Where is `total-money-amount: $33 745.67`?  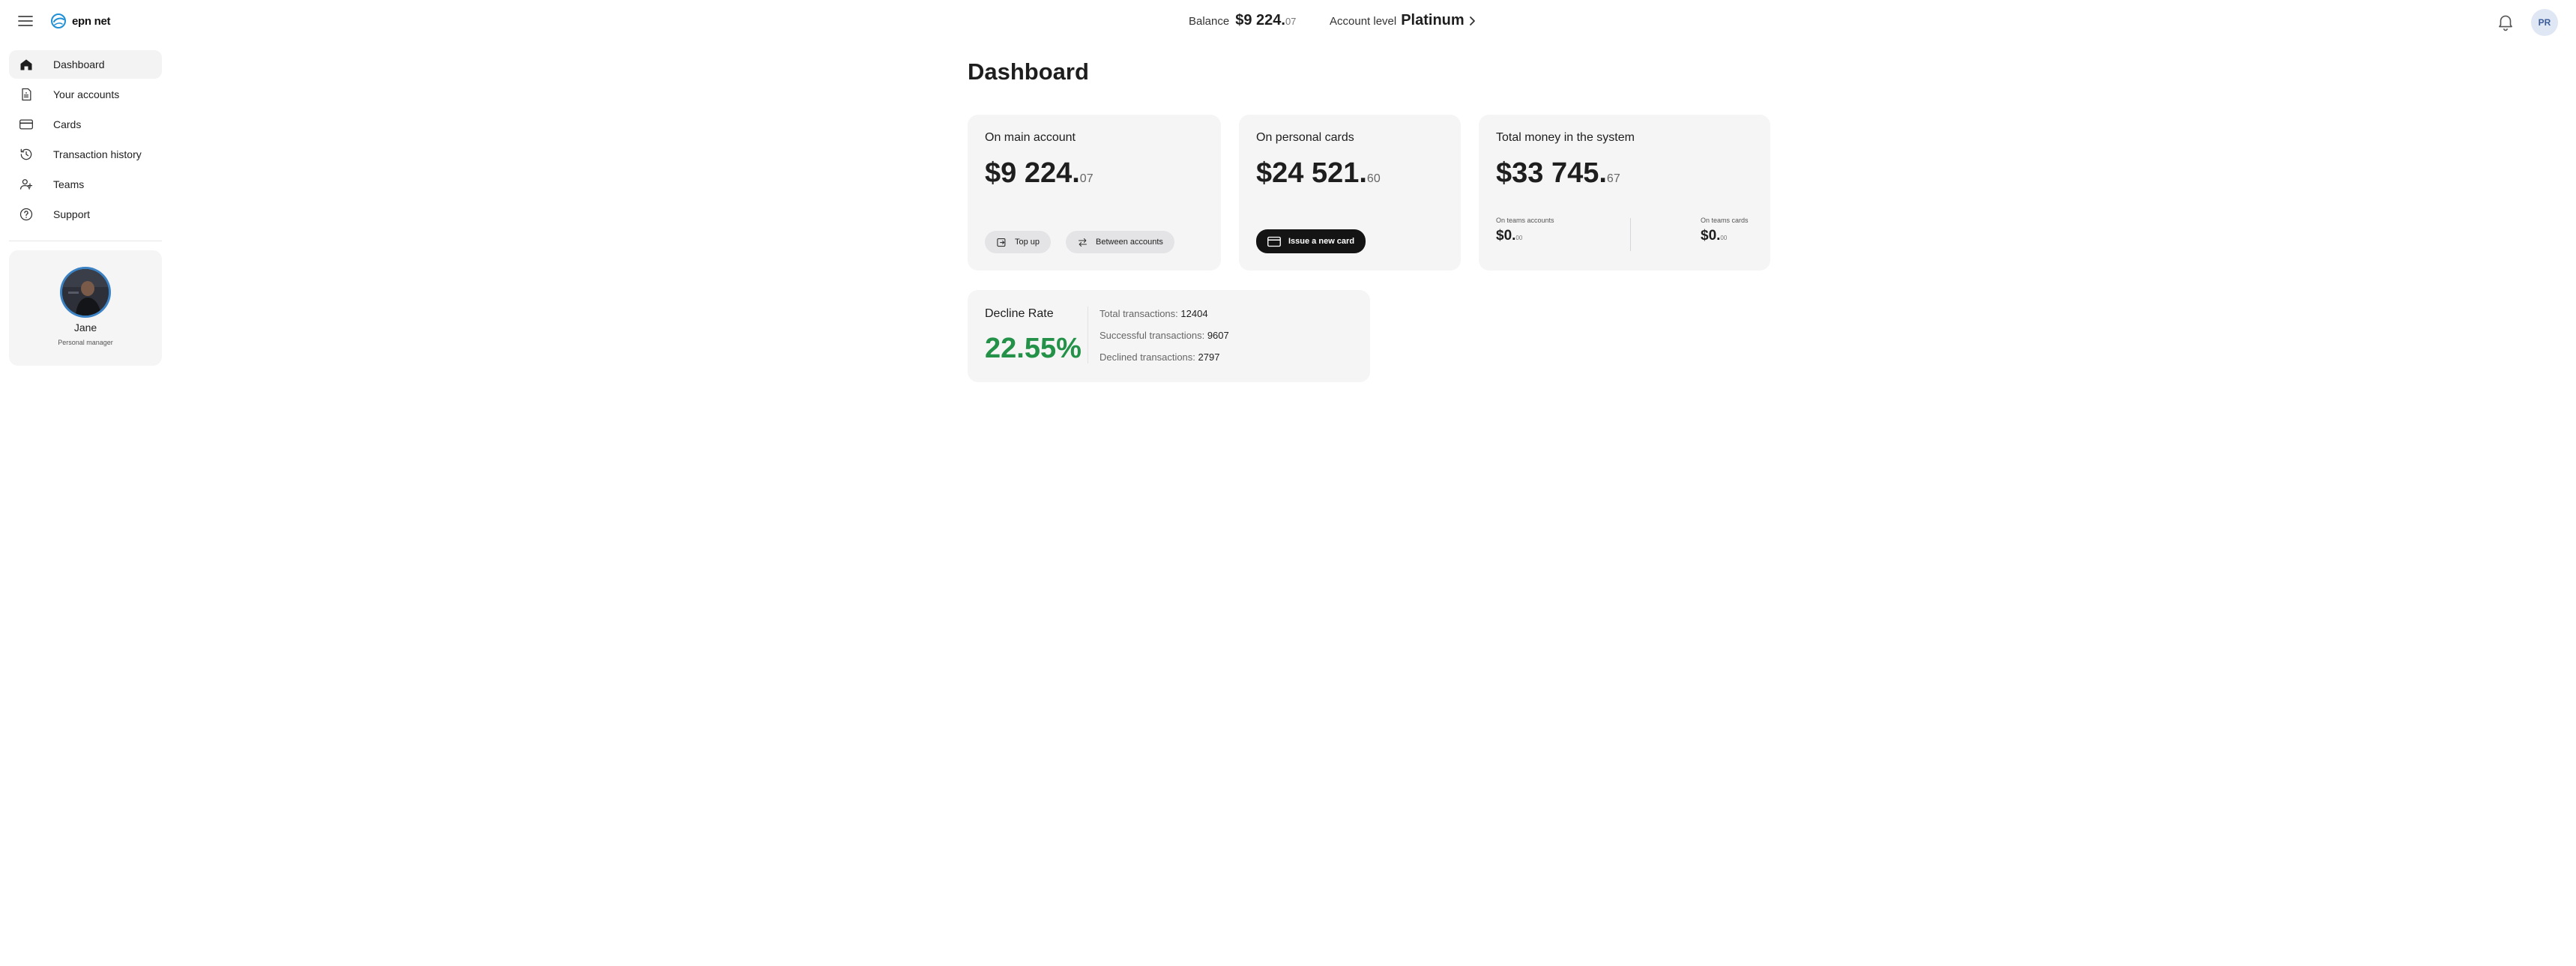 total-money-amount: $33 745.67 is located at coordinates (1558, 173).